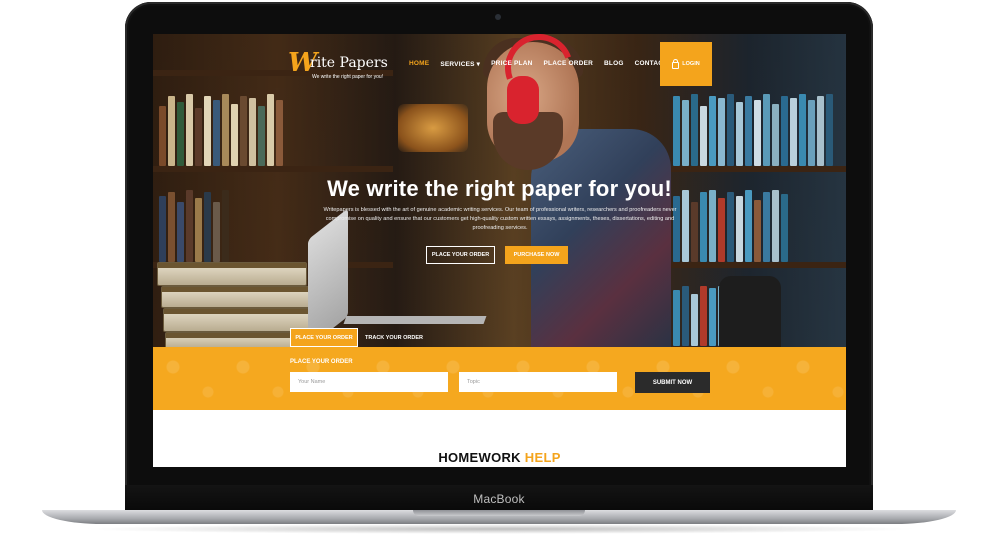 Image resolution: width=998 pixels, height=540 pixels. I want to click on login-button: LOGIN, so click(686, 64).